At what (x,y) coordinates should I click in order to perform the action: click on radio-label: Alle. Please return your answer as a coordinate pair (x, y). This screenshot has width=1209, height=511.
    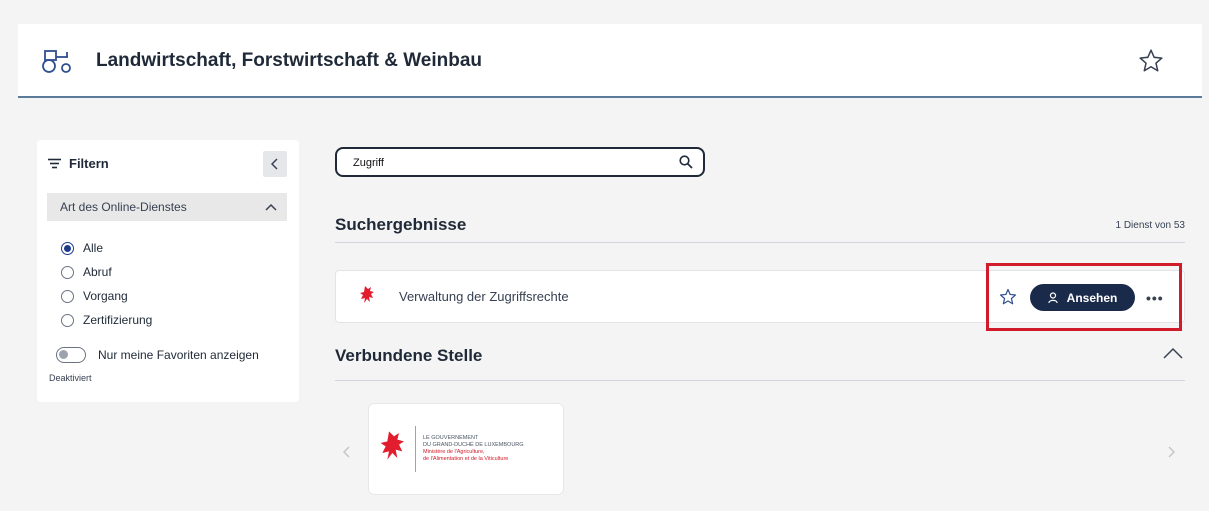
    Looking at the image, I should click on (93, 248).